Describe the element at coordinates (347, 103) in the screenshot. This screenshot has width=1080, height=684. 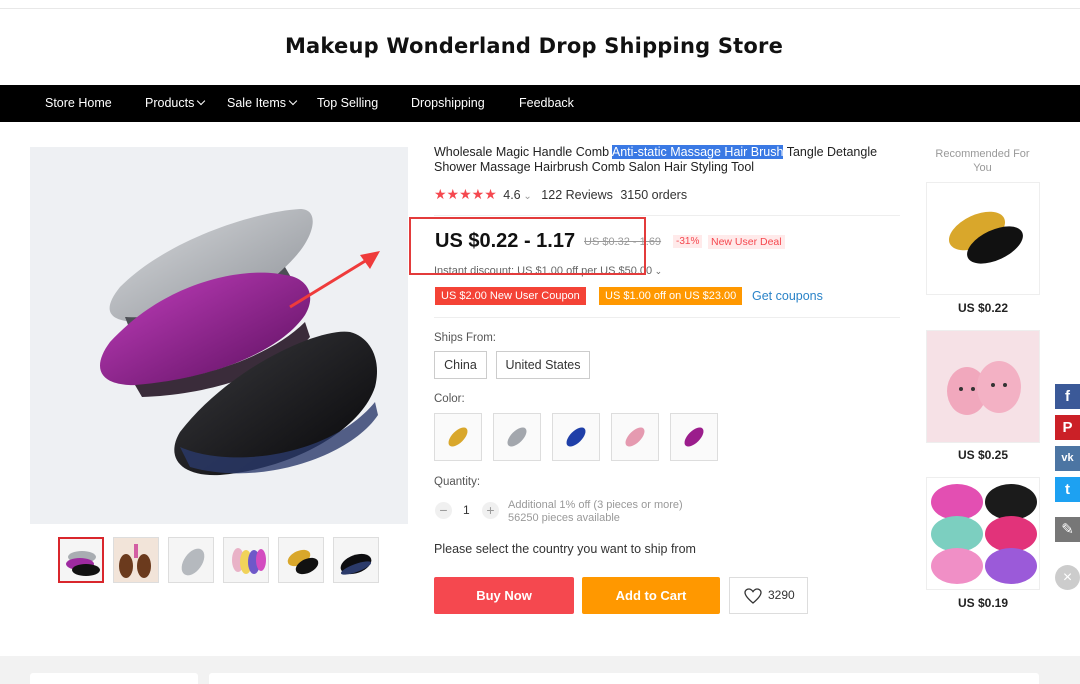
I see `nav-top-selling: Top Selling` at that location.